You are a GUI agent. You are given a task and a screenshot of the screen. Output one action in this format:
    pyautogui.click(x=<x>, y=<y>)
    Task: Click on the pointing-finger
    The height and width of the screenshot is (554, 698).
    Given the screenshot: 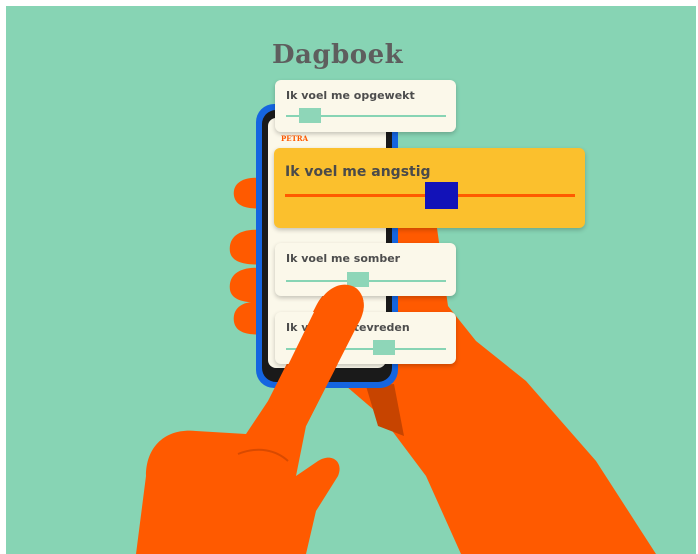 What is the action you would take?
    pyautogui.click(x=316, y=355)
    